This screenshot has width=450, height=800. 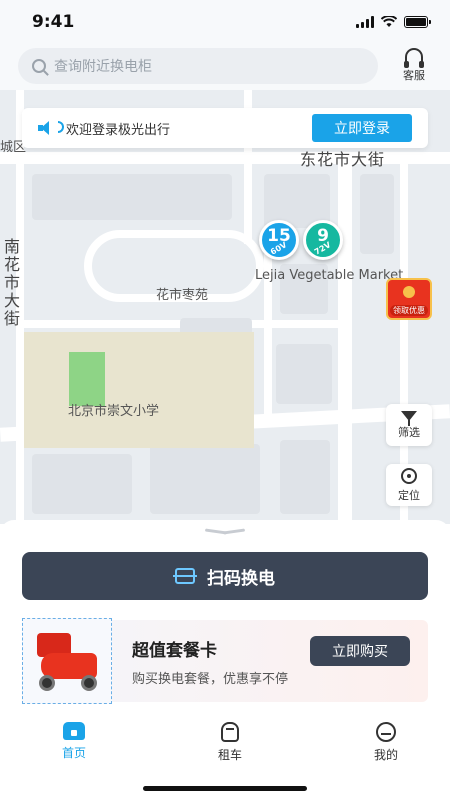 I want to click on login-button: 立即登录, so click(x=362, y=128).